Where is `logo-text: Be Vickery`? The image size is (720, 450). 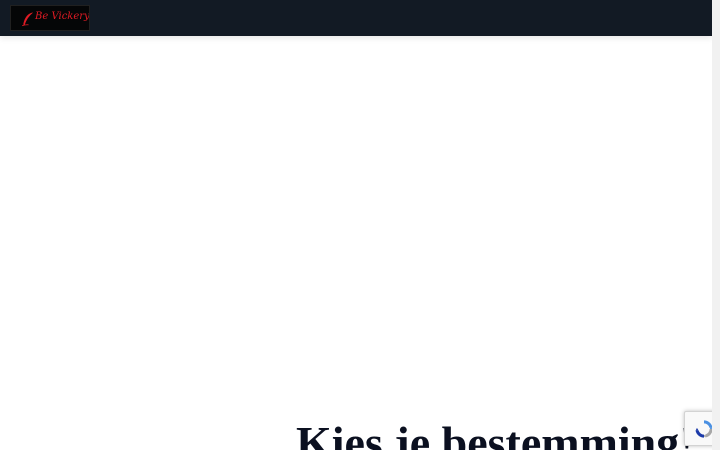
logo-text: Be Vickery is located at coordinates (62, 16).